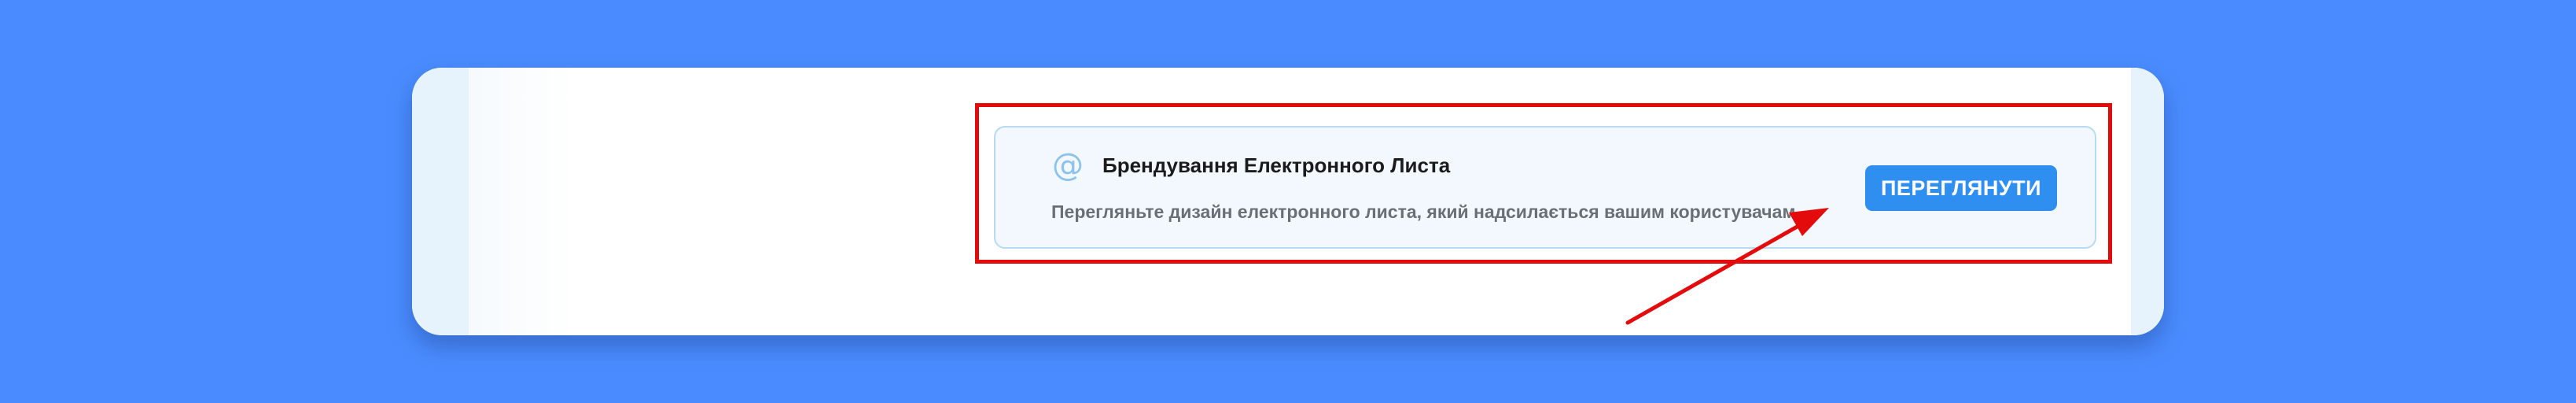  What do you see at coordinates (440, 201) in the screenshot?
I see `left-sidebar-strip` at bounding box center [440, 201].